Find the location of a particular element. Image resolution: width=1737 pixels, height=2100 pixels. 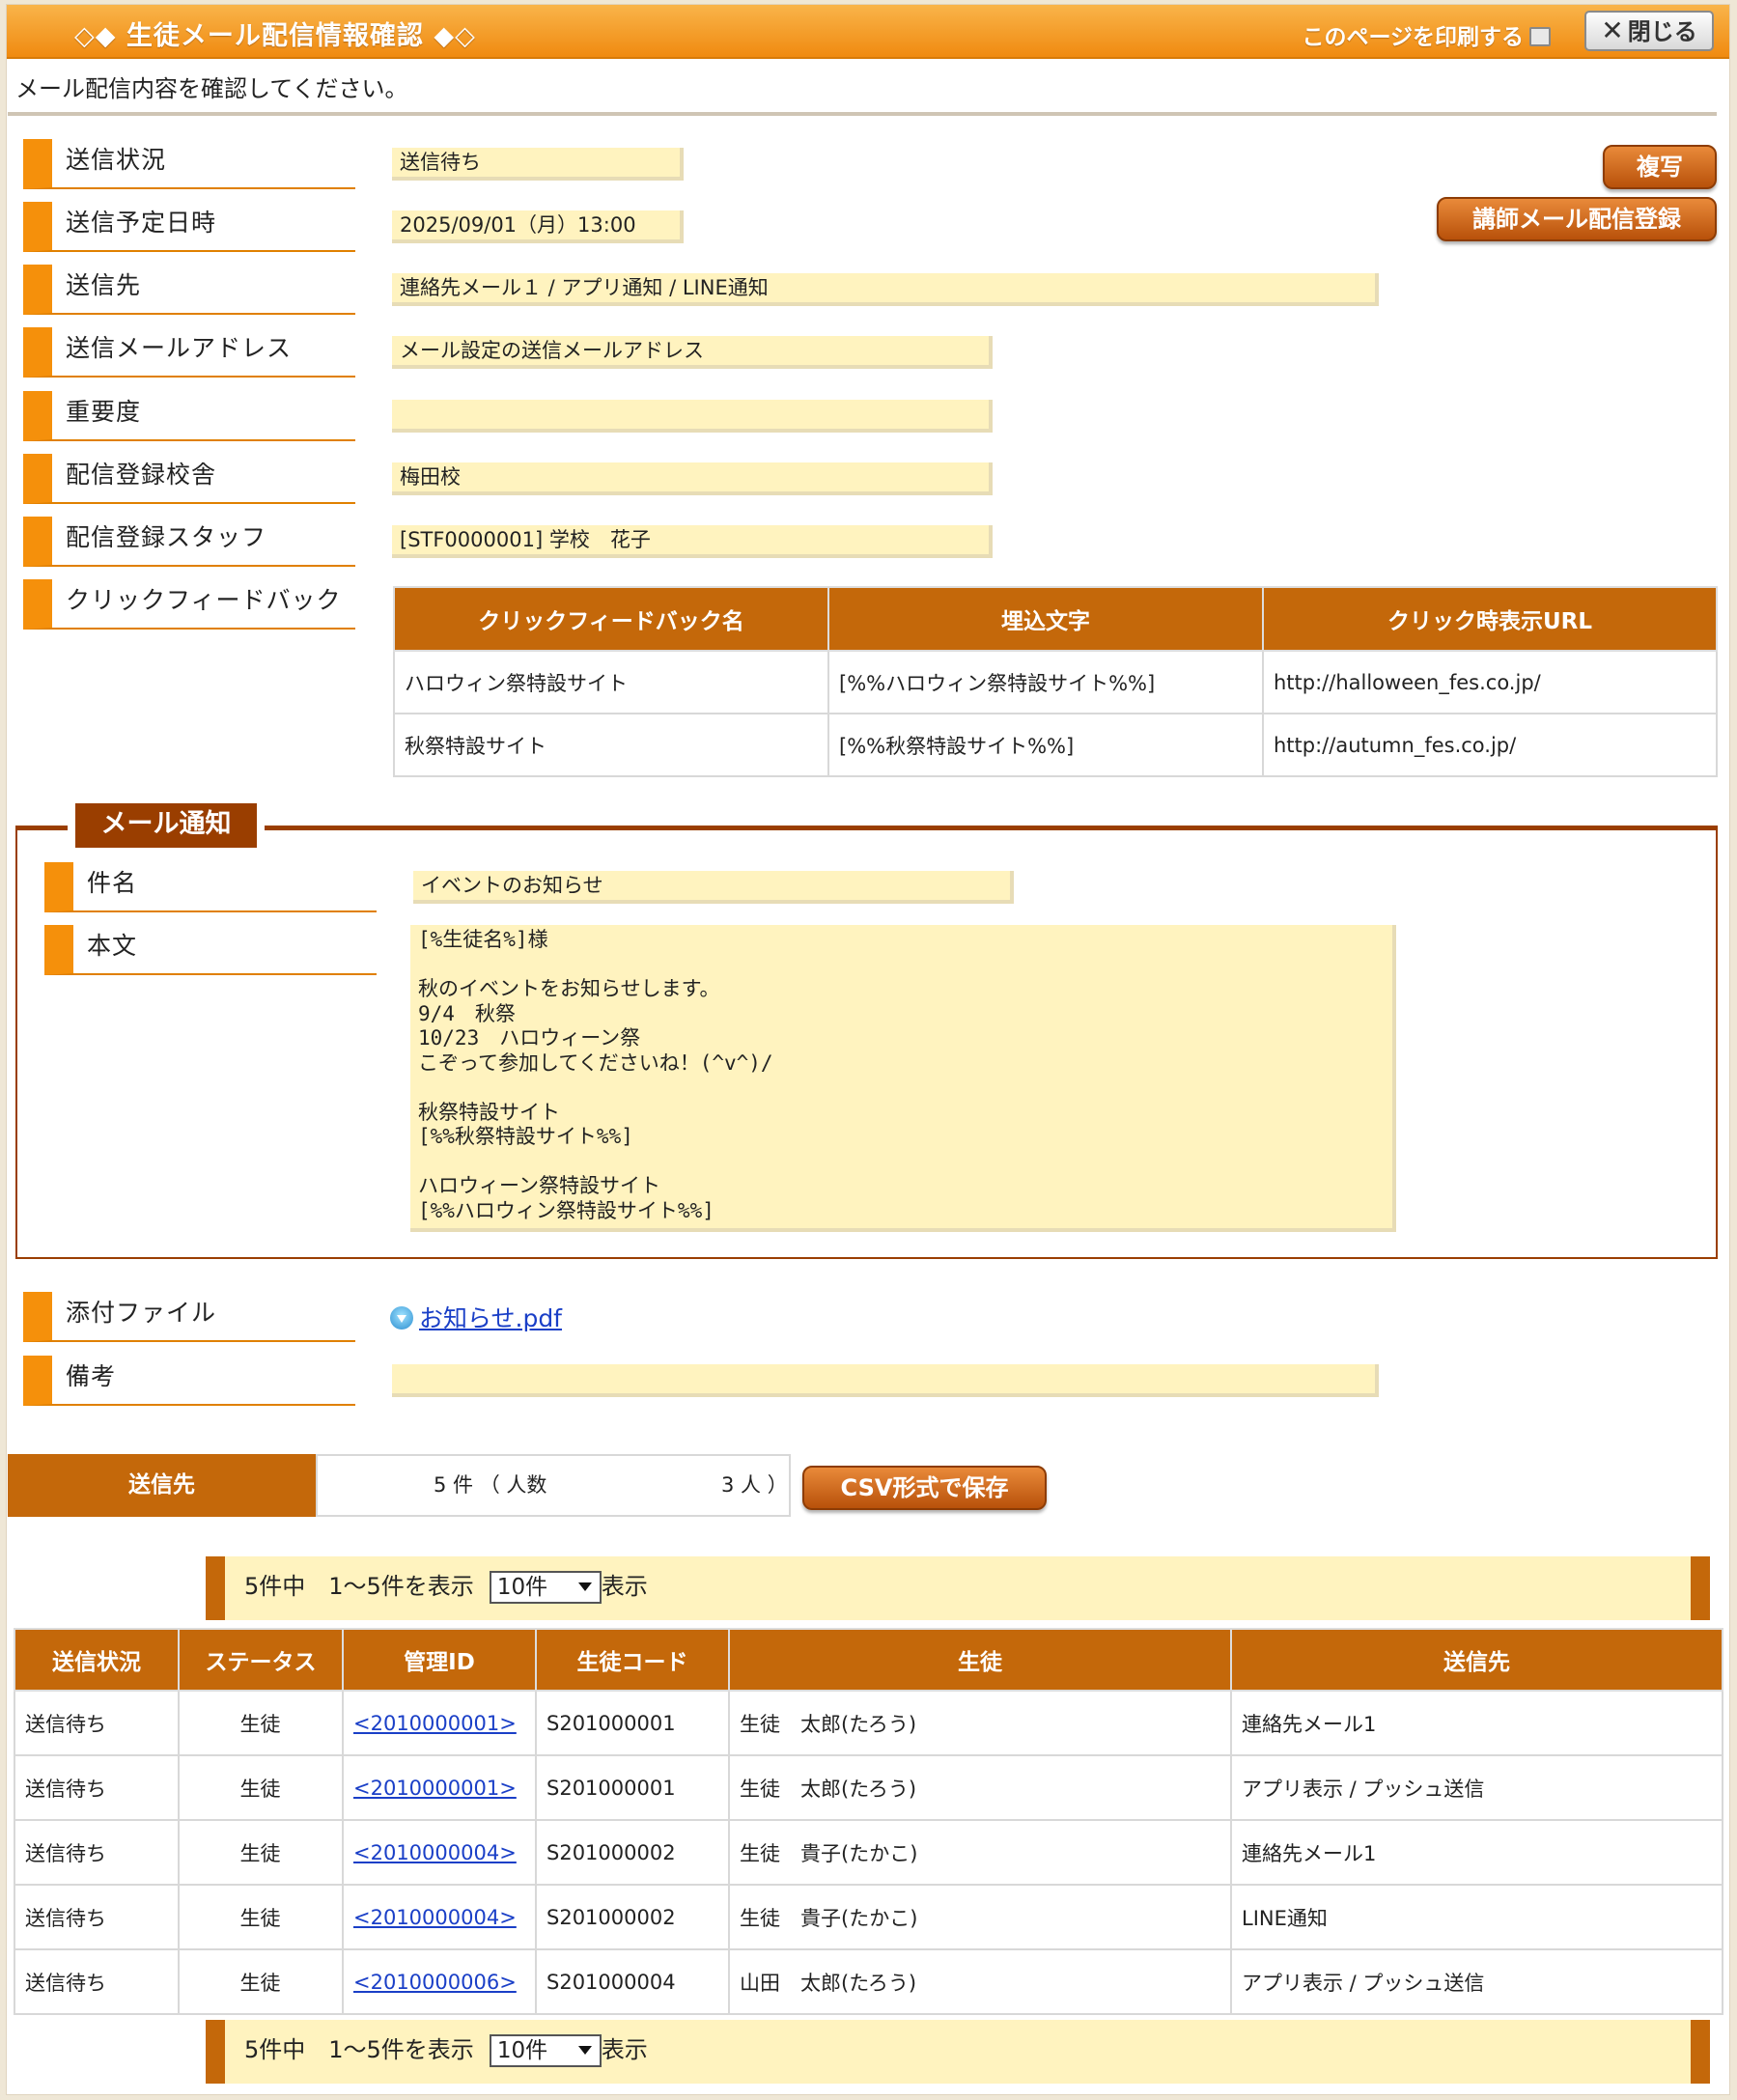

destination-value: 連絡先メール１ / アプリ通知 / LINE通知 is located at coordinates (886, 289).